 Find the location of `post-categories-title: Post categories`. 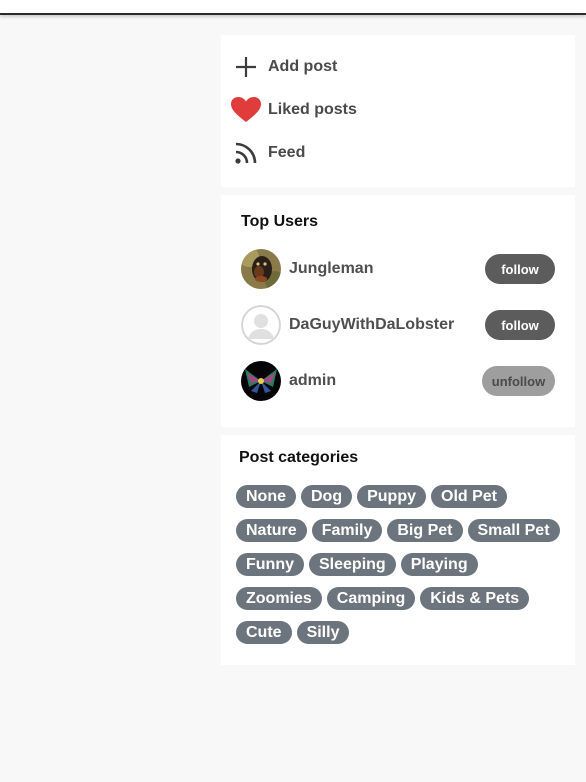

post-categories-title: Post categories is located at coordinates (299, 457).